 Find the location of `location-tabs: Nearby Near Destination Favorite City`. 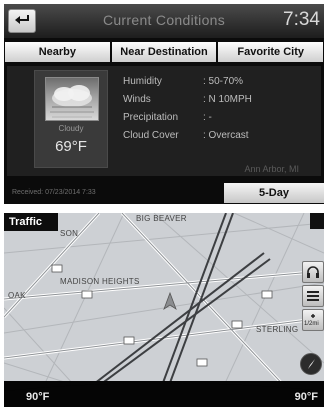

location-tabs: Nearby Near Destination Favorite City is located at coordinates (164, 52).